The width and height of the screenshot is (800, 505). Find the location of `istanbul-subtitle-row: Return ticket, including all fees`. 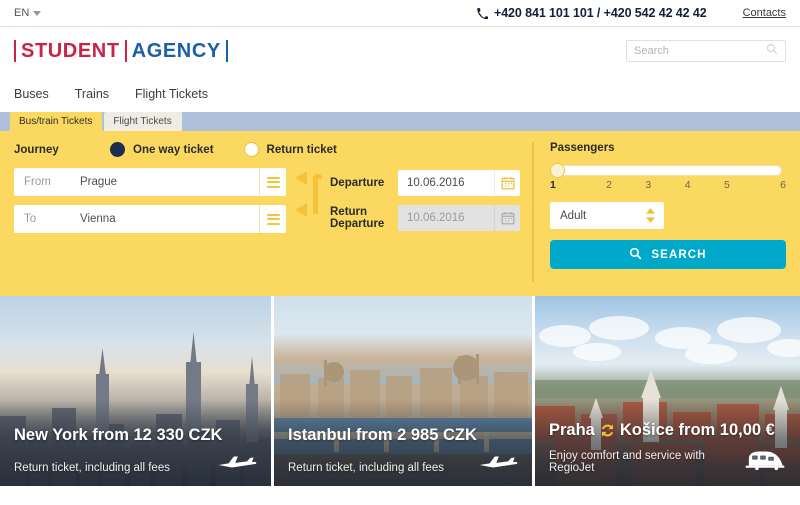

istanbul-subtitle-row: Return ticket, including all fees is located at coordinates (403, 464).